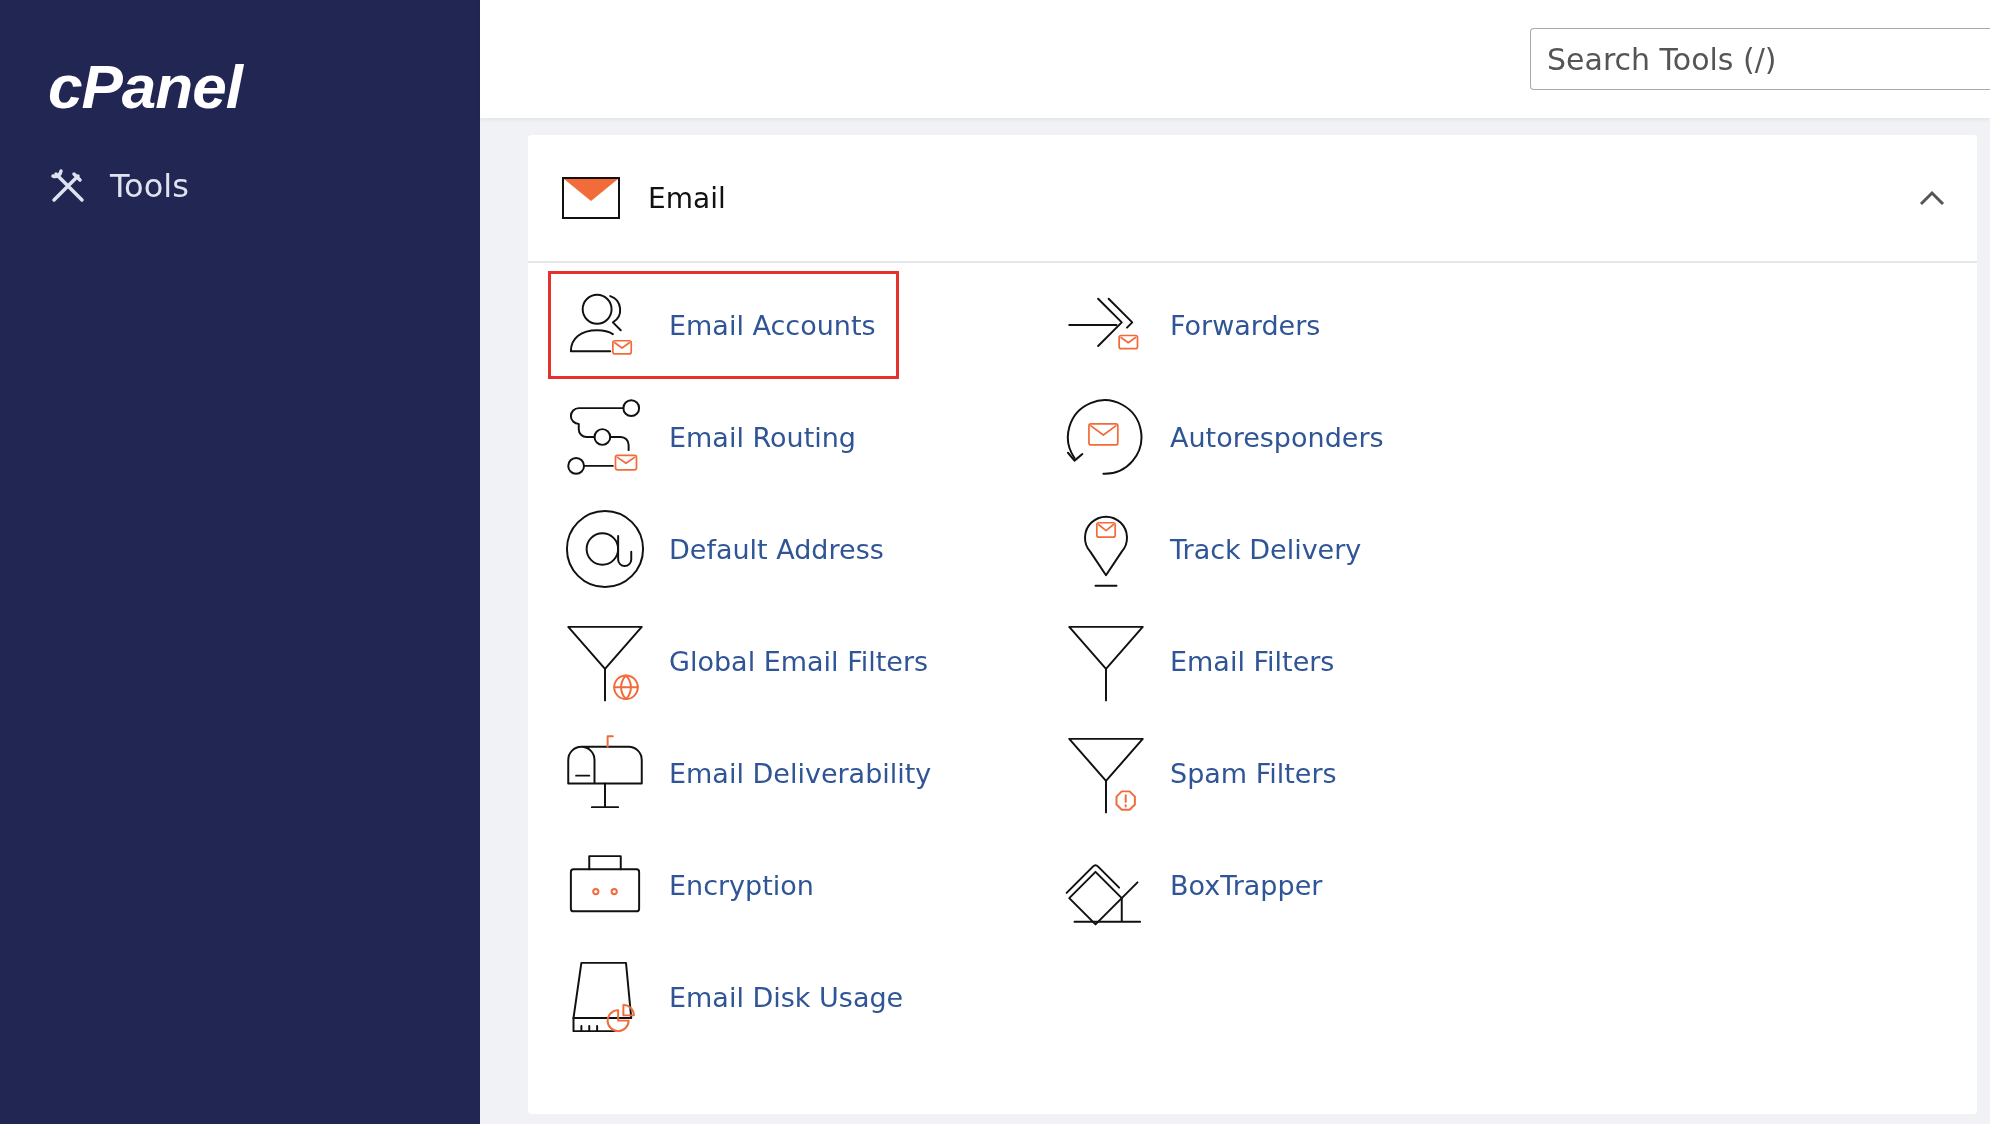 This screenshot has width=1990, height=1124. I want to click on search-field: Search Tools (/), so click(1760, 59).